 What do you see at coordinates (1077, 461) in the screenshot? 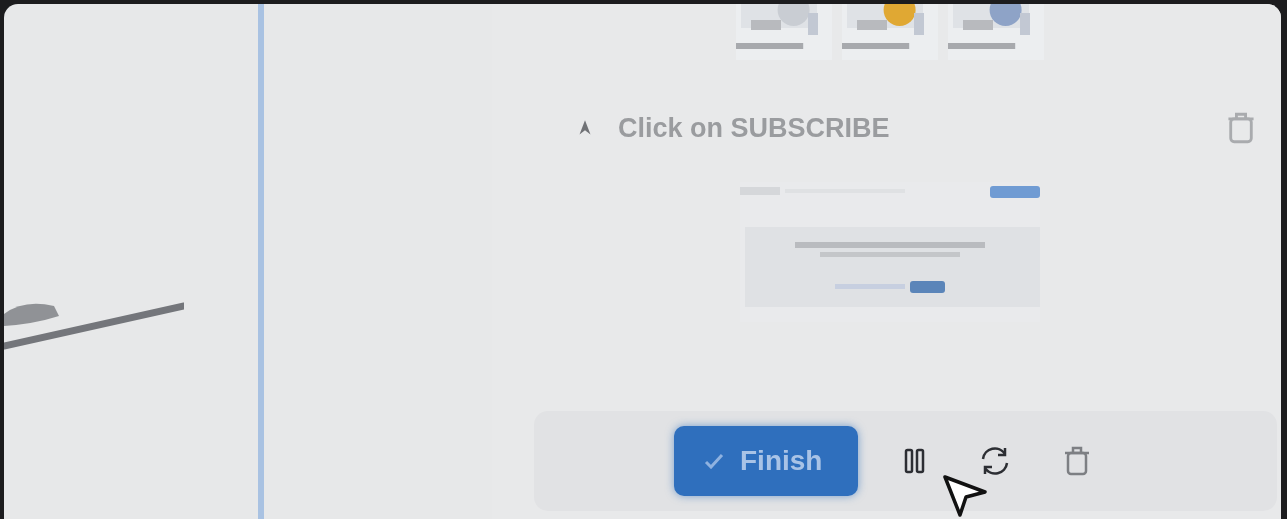
I see `trash-icon` at bounding box center [1077, 461].